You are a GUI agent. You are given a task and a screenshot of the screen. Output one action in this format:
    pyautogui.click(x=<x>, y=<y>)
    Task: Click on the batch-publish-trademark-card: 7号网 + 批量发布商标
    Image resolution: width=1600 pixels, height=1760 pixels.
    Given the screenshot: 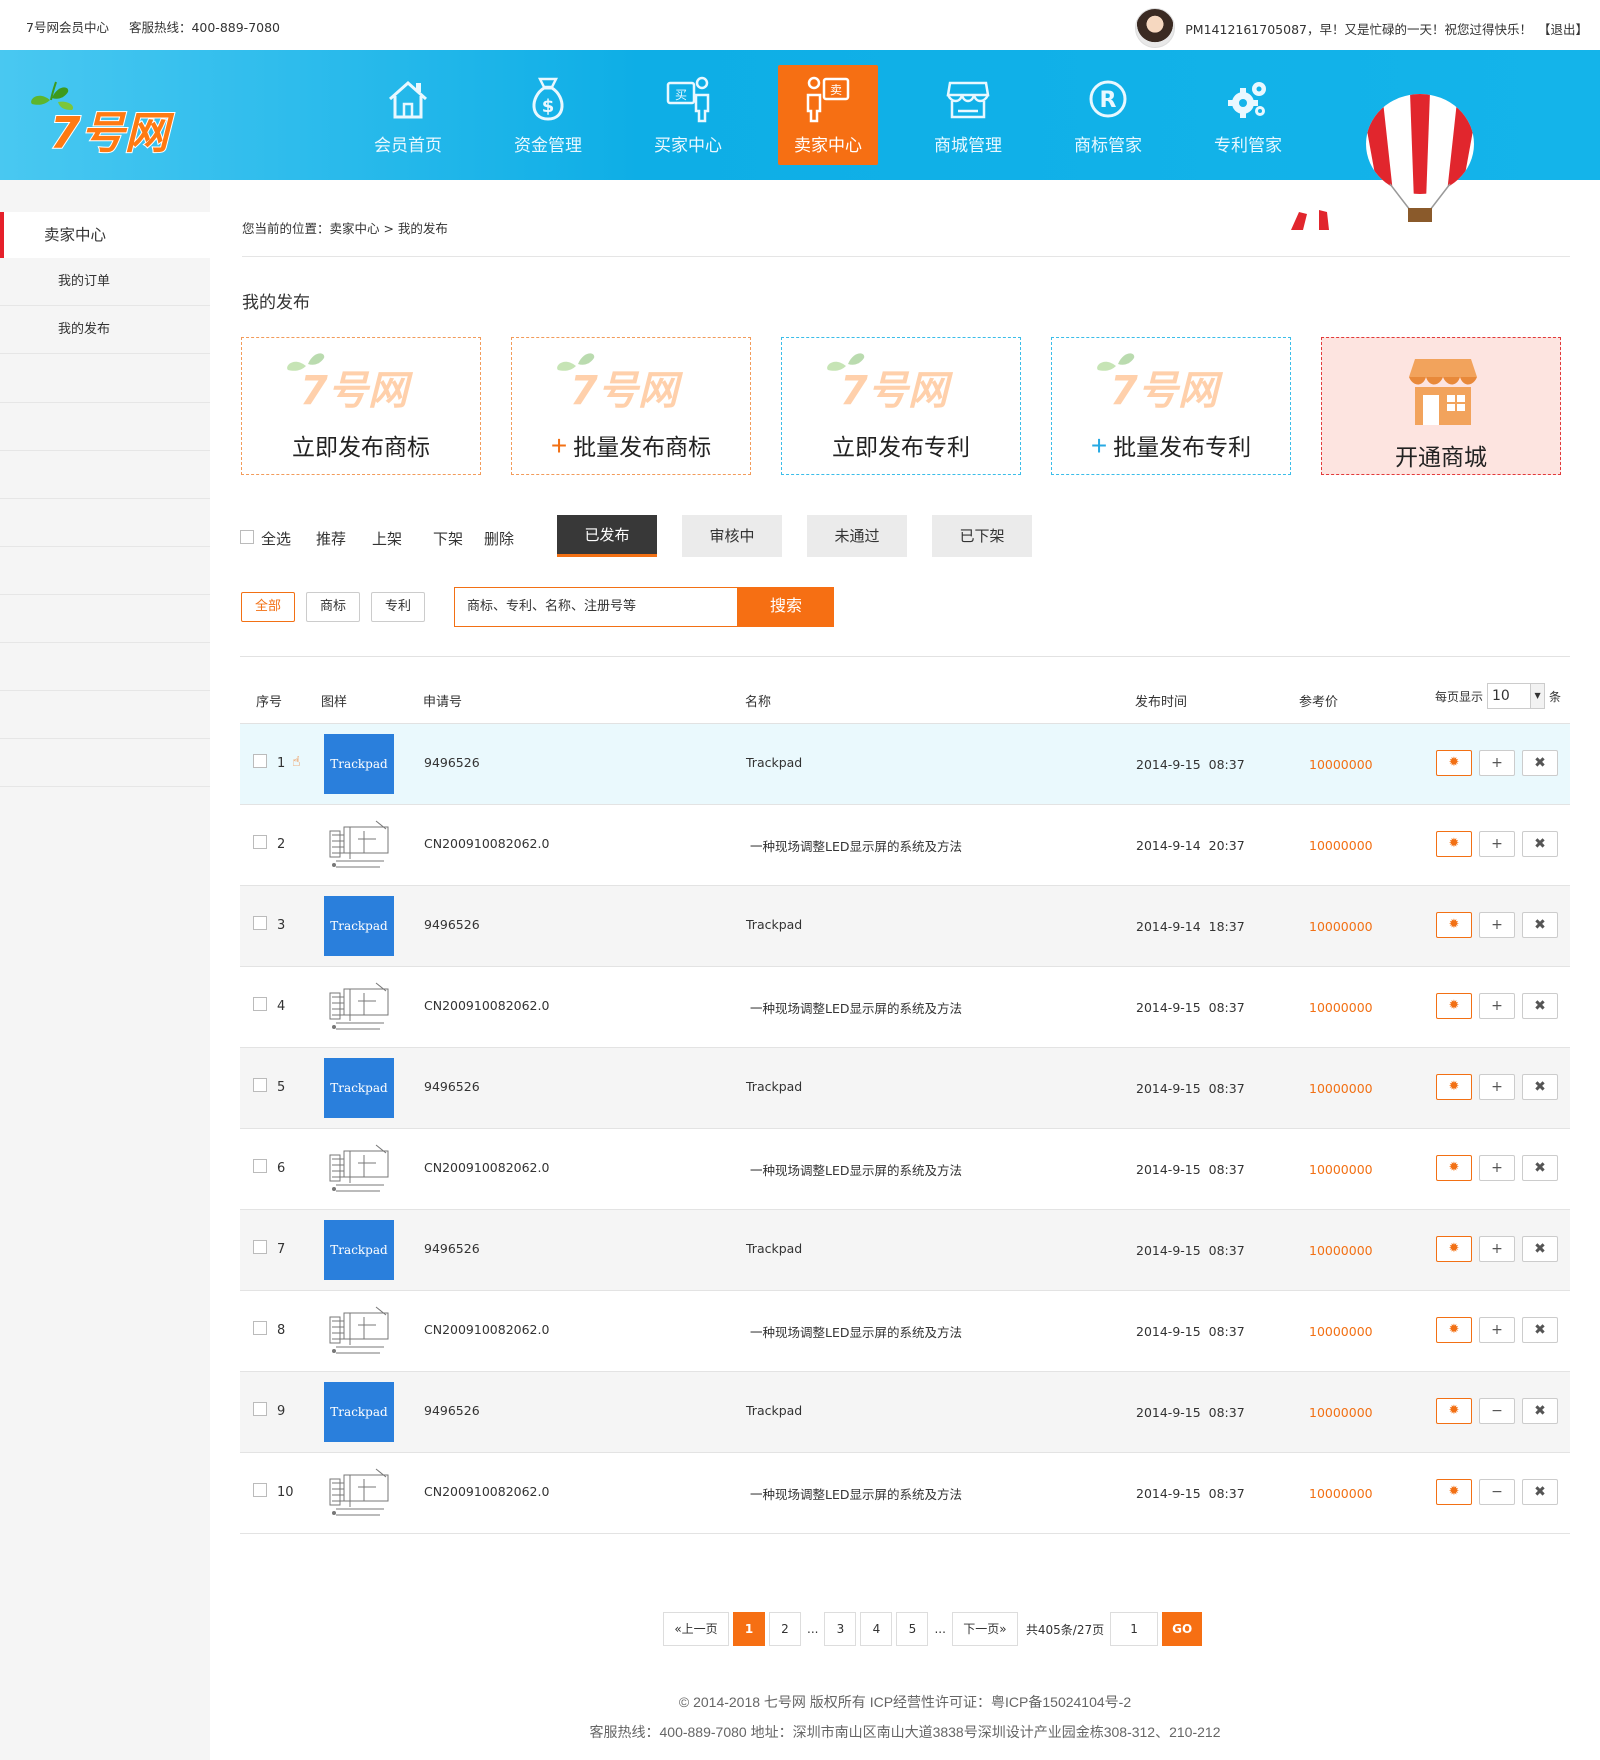 What is the action you would take?
    pyautogui.click(x=631, y=406)
    